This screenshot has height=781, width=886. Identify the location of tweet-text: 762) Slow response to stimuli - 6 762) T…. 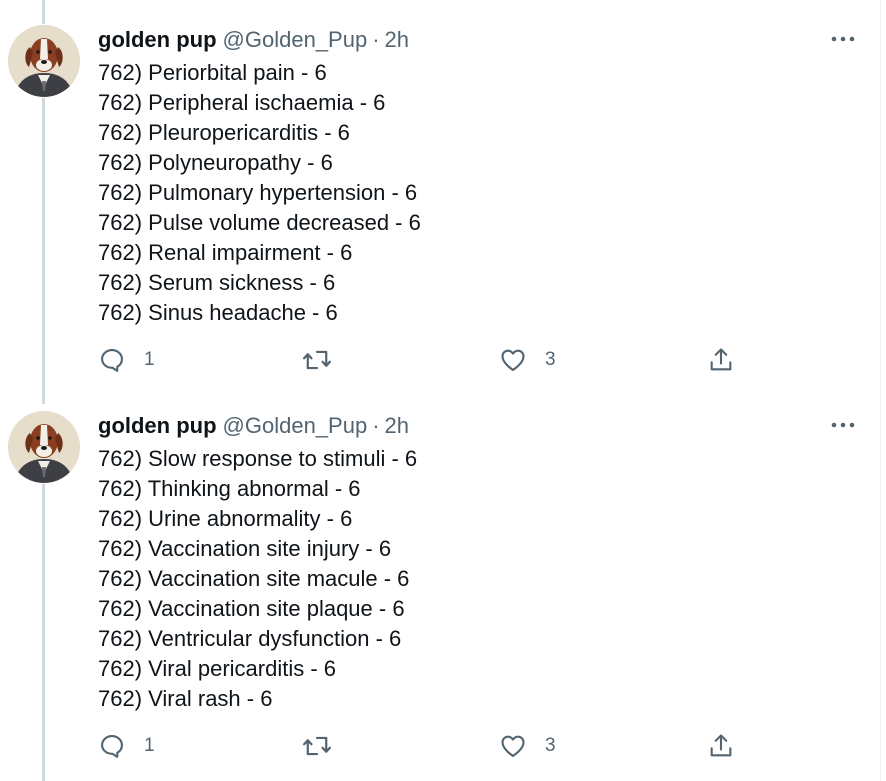
(257, 579).